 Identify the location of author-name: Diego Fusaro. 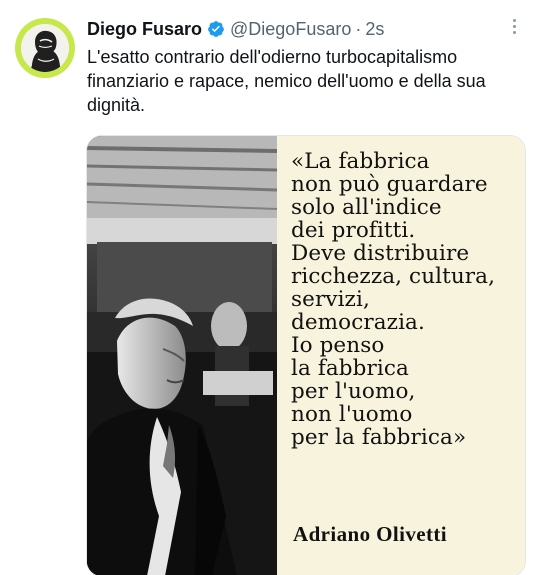
(144, 29).